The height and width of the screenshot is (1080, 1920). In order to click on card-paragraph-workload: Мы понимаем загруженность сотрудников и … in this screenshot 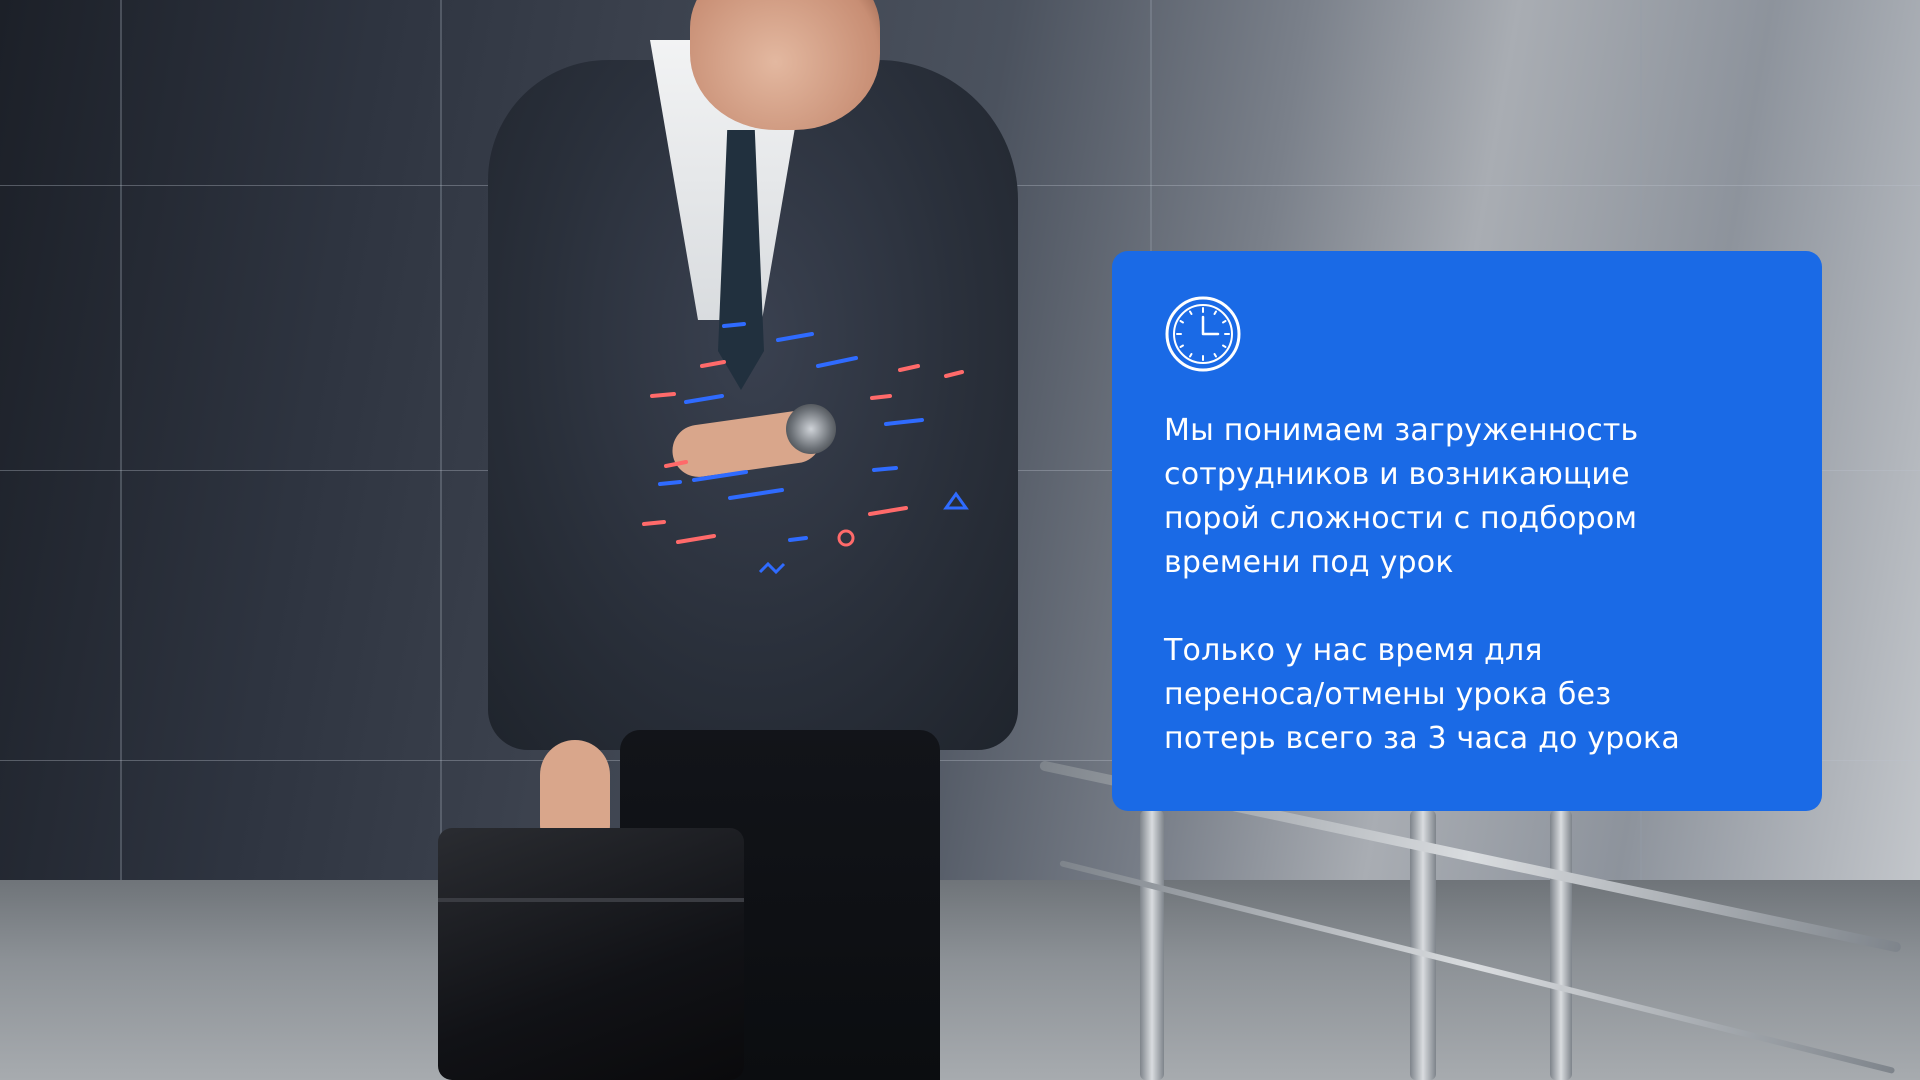, I will do `click(1401, 496)`.